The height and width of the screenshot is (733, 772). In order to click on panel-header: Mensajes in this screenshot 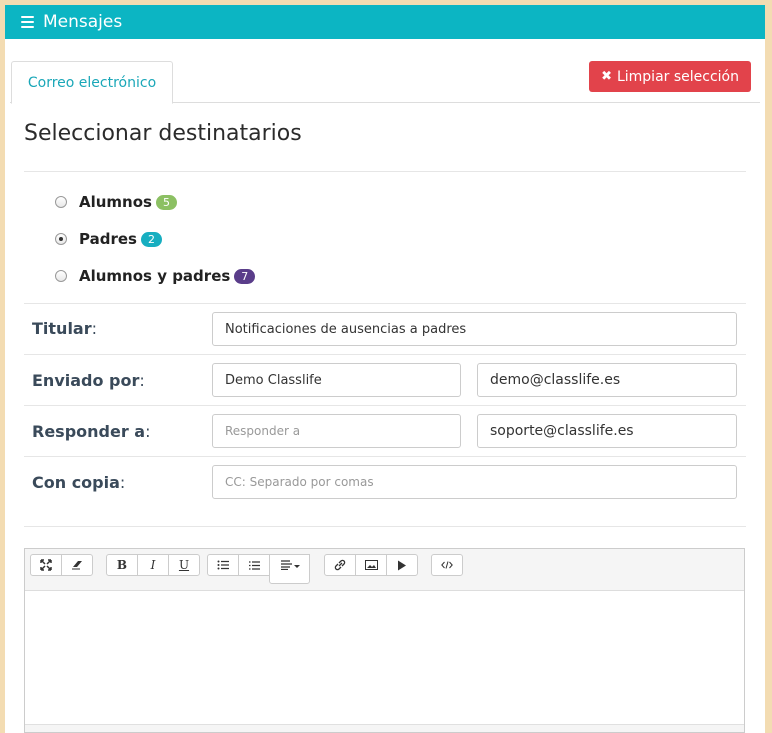, I will do `click(385, 22)`.